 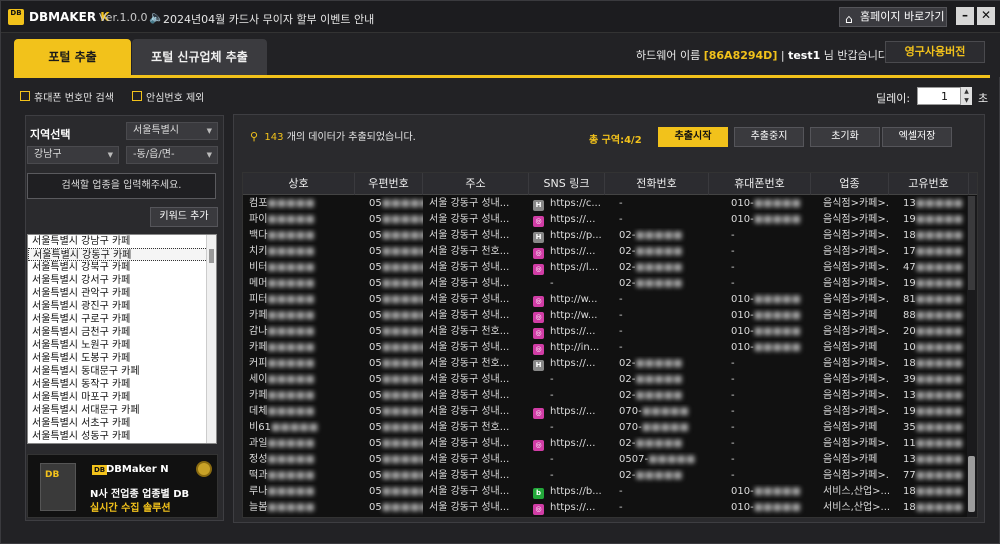 I want to click on excel-save-button: 엑셀저장, so click(x=917, y=137).